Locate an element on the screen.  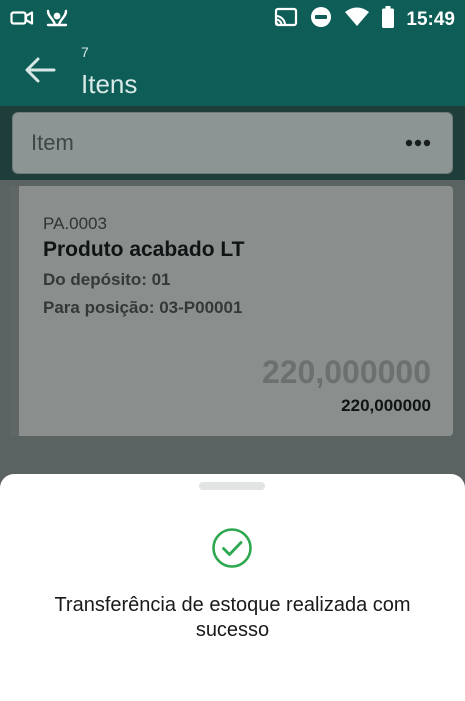
wifi-icon is located at coordinates (357, 19).